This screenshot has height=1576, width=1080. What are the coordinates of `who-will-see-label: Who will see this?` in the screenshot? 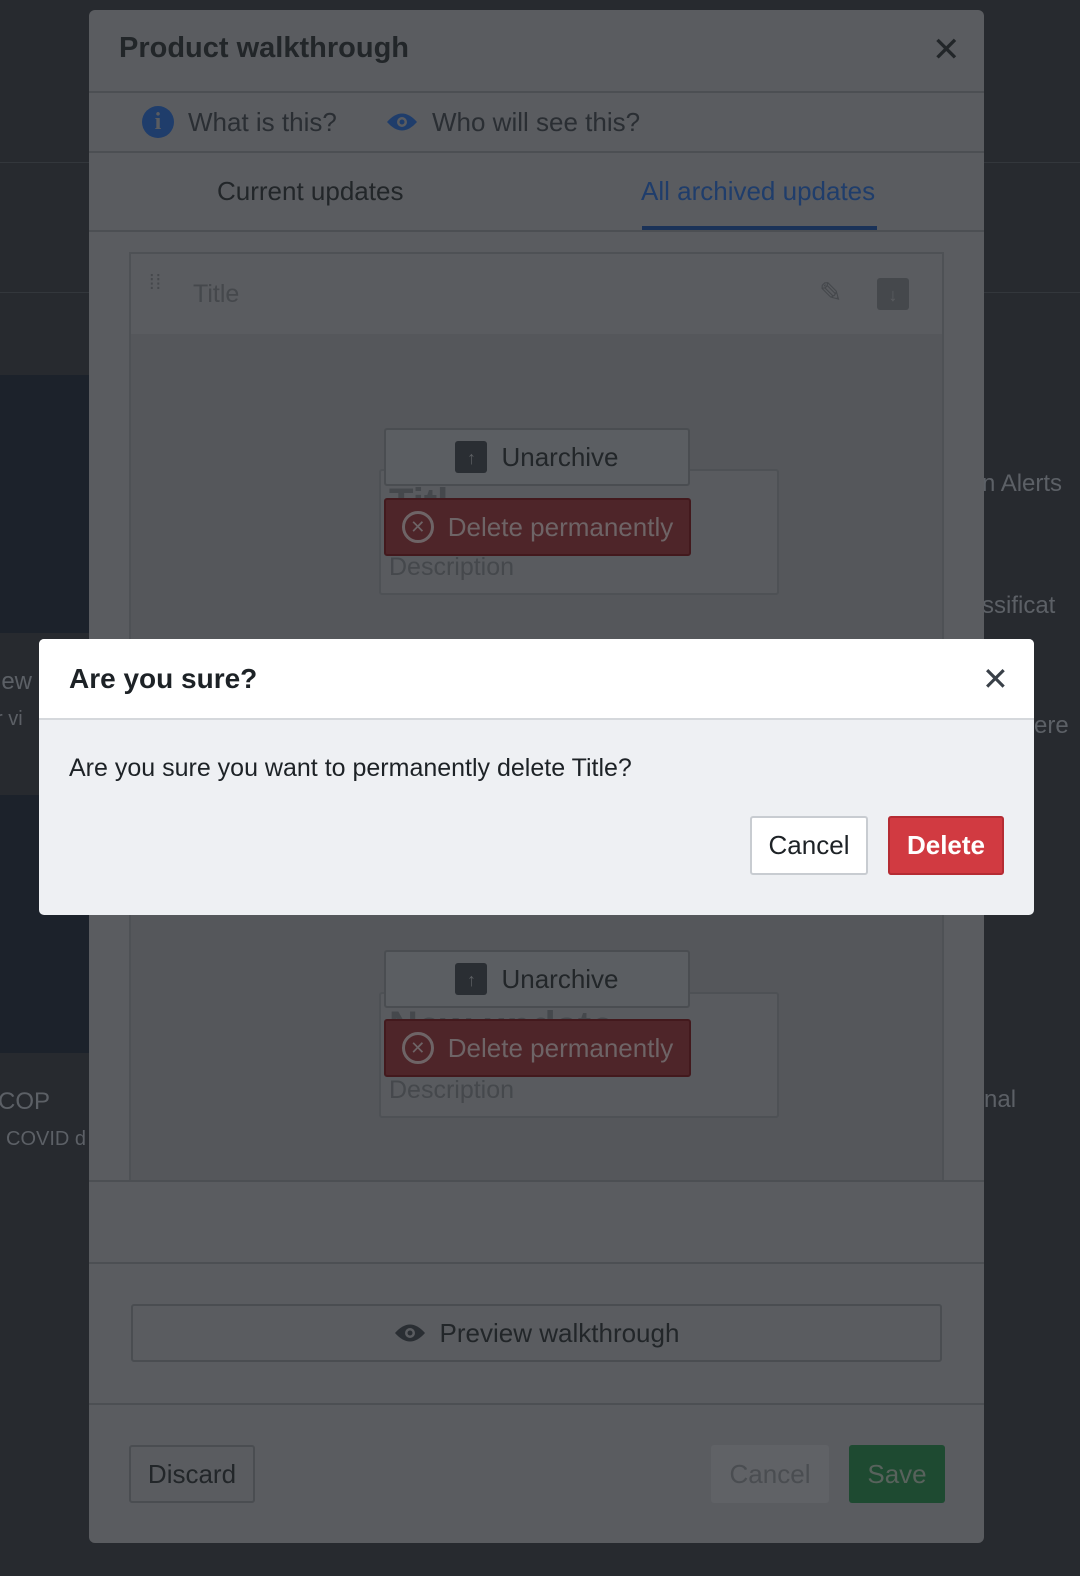 It's located at (536, 121).